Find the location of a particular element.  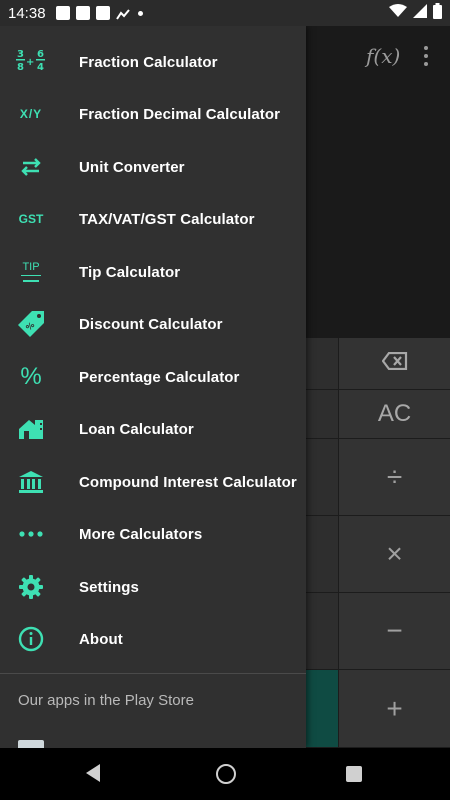

status-bar: 14:38 is located at coordinates (225, 13).